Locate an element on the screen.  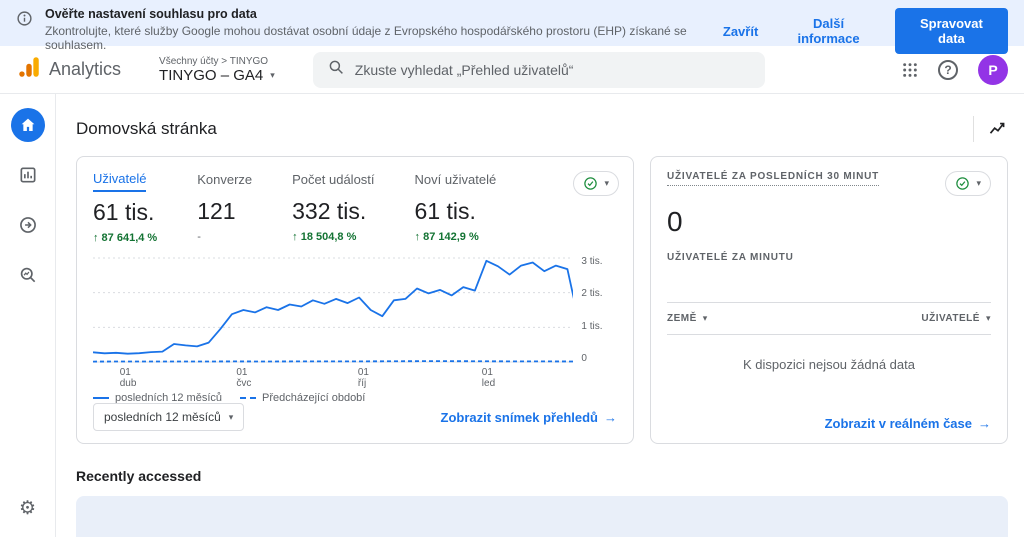
sidebar-item-reports is located at coordinates (28, 175).